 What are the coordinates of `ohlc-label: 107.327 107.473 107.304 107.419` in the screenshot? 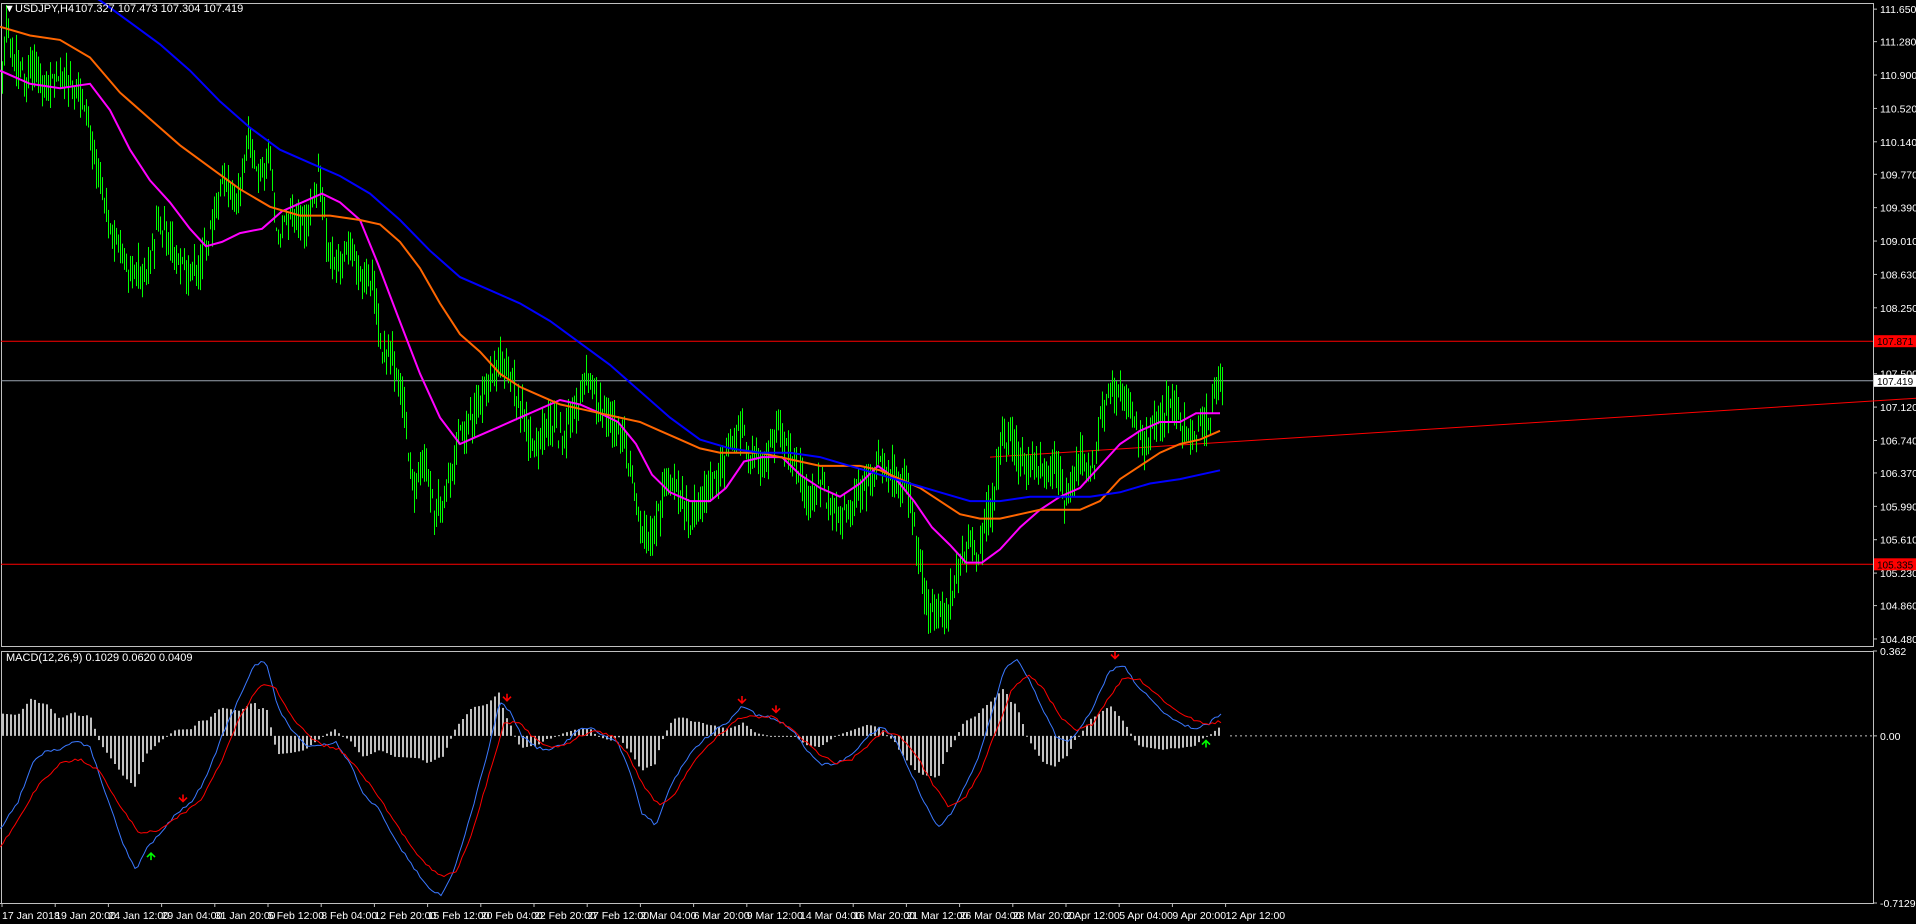 It's located at (159, 9).